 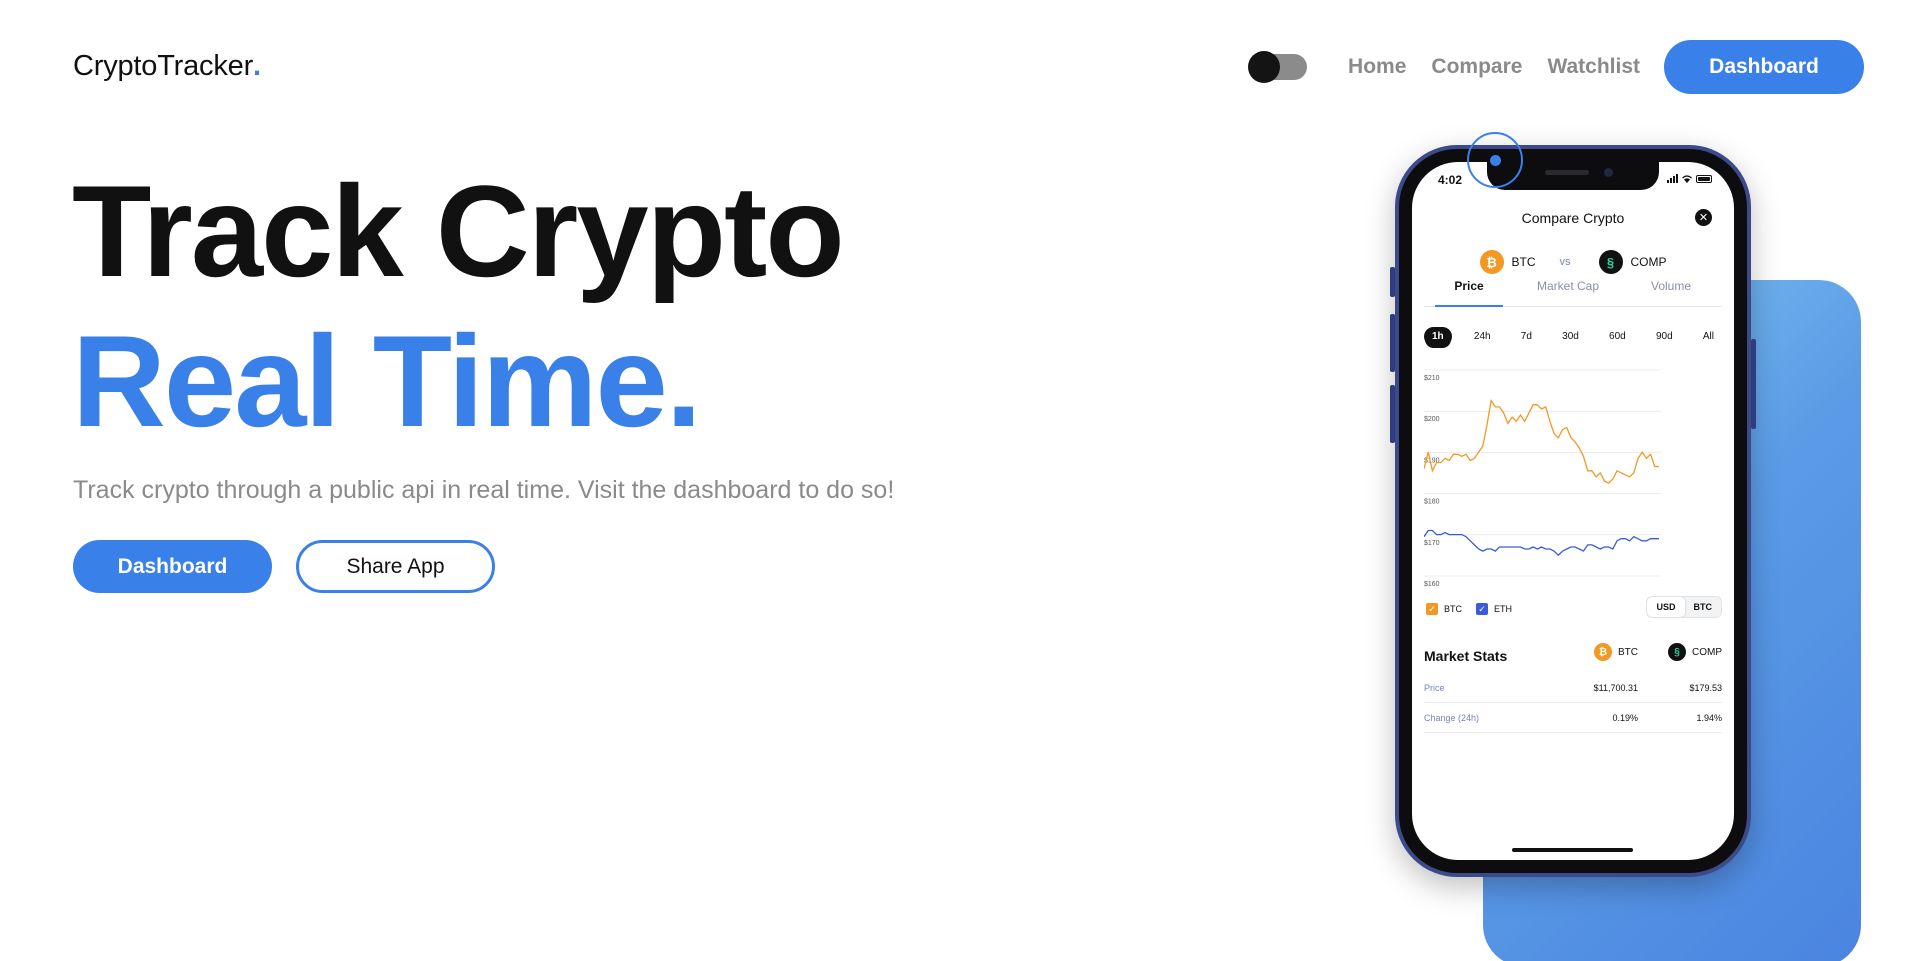 What do you see at coordinates (1495, 160) in the screenshot?
I see `click-indicator-dot` at bounding box center [1495, 160].